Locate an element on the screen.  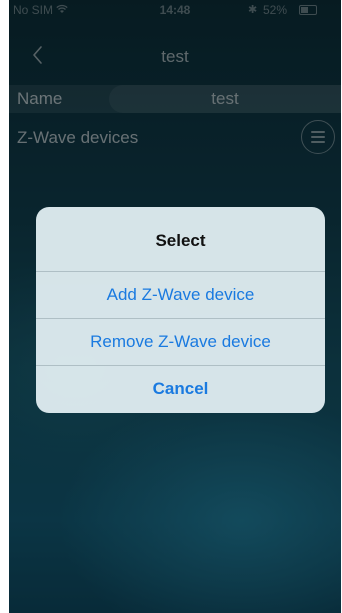
alert-title: Select is located at coordinates (180, 240).